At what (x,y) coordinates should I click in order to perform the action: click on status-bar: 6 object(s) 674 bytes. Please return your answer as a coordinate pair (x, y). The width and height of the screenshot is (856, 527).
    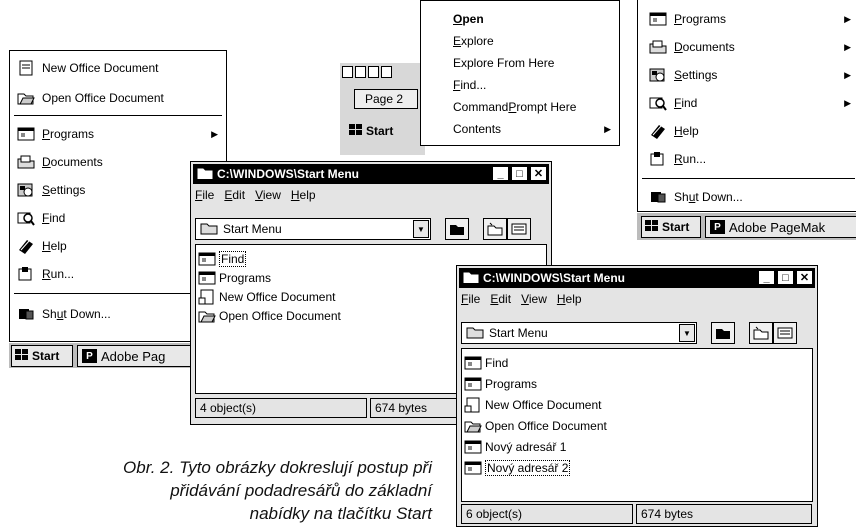
    Looking at the image, I should click on (636, 514).